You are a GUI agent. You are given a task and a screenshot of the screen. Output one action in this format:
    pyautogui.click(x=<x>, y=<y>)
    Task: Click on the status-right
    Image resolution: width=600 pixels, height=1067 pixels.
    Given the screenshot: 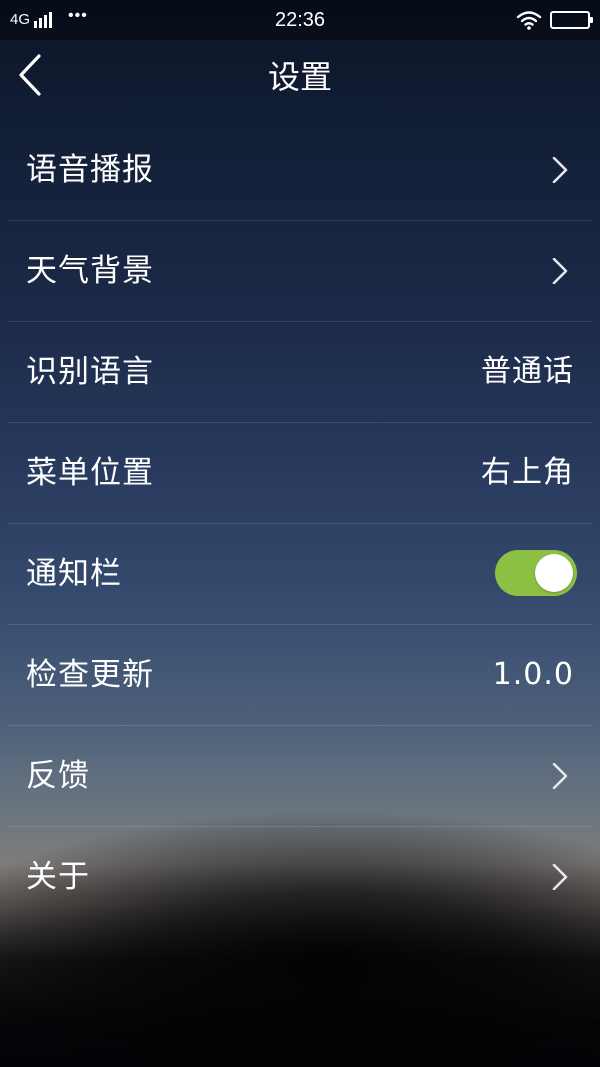 What is the action you would take?
    pyautogui.click(x=554, y=20)
    